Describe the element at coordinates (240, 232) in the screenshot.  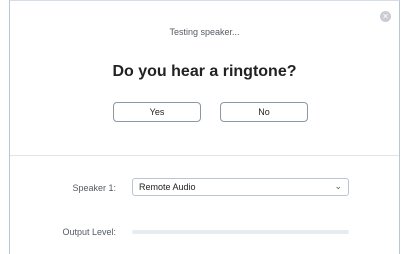
I see `output-level-meter` at that location.